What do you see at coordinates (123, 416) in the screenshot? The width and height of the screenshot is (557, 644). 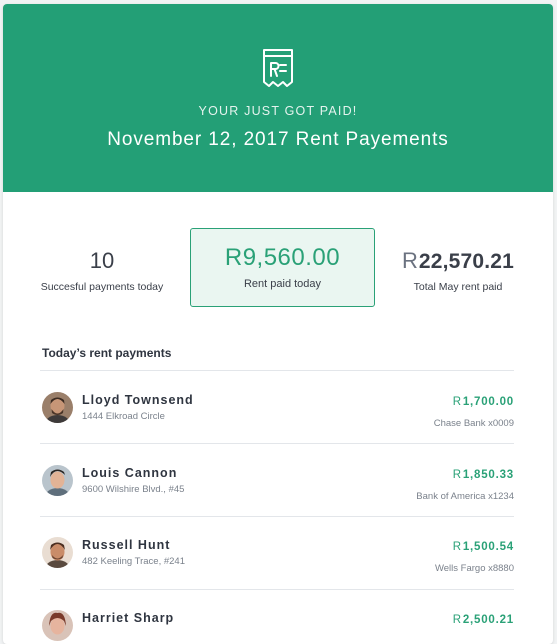 I see `tenant-address: 1444 Elkroad Circle` at bounding box center [123, 416].